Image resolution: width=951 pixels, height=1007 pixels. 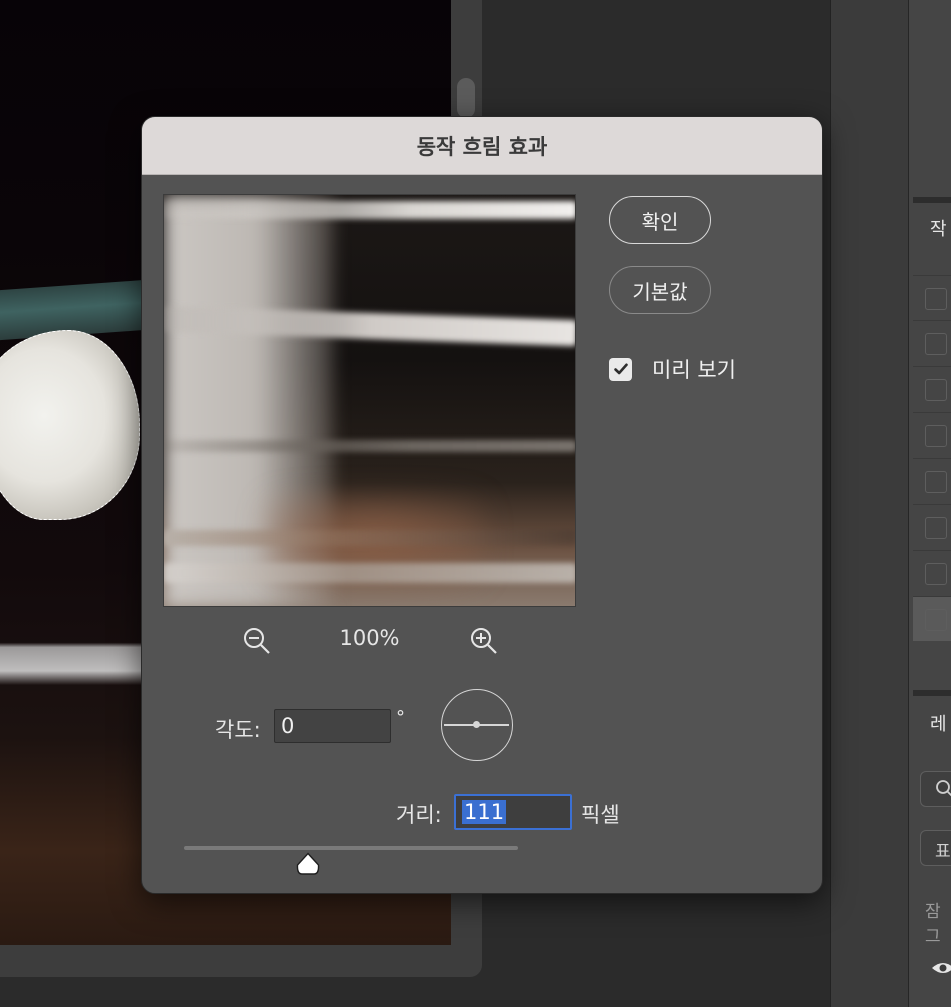 I want to click on preview-checkbox, so click(x=620, y=369).